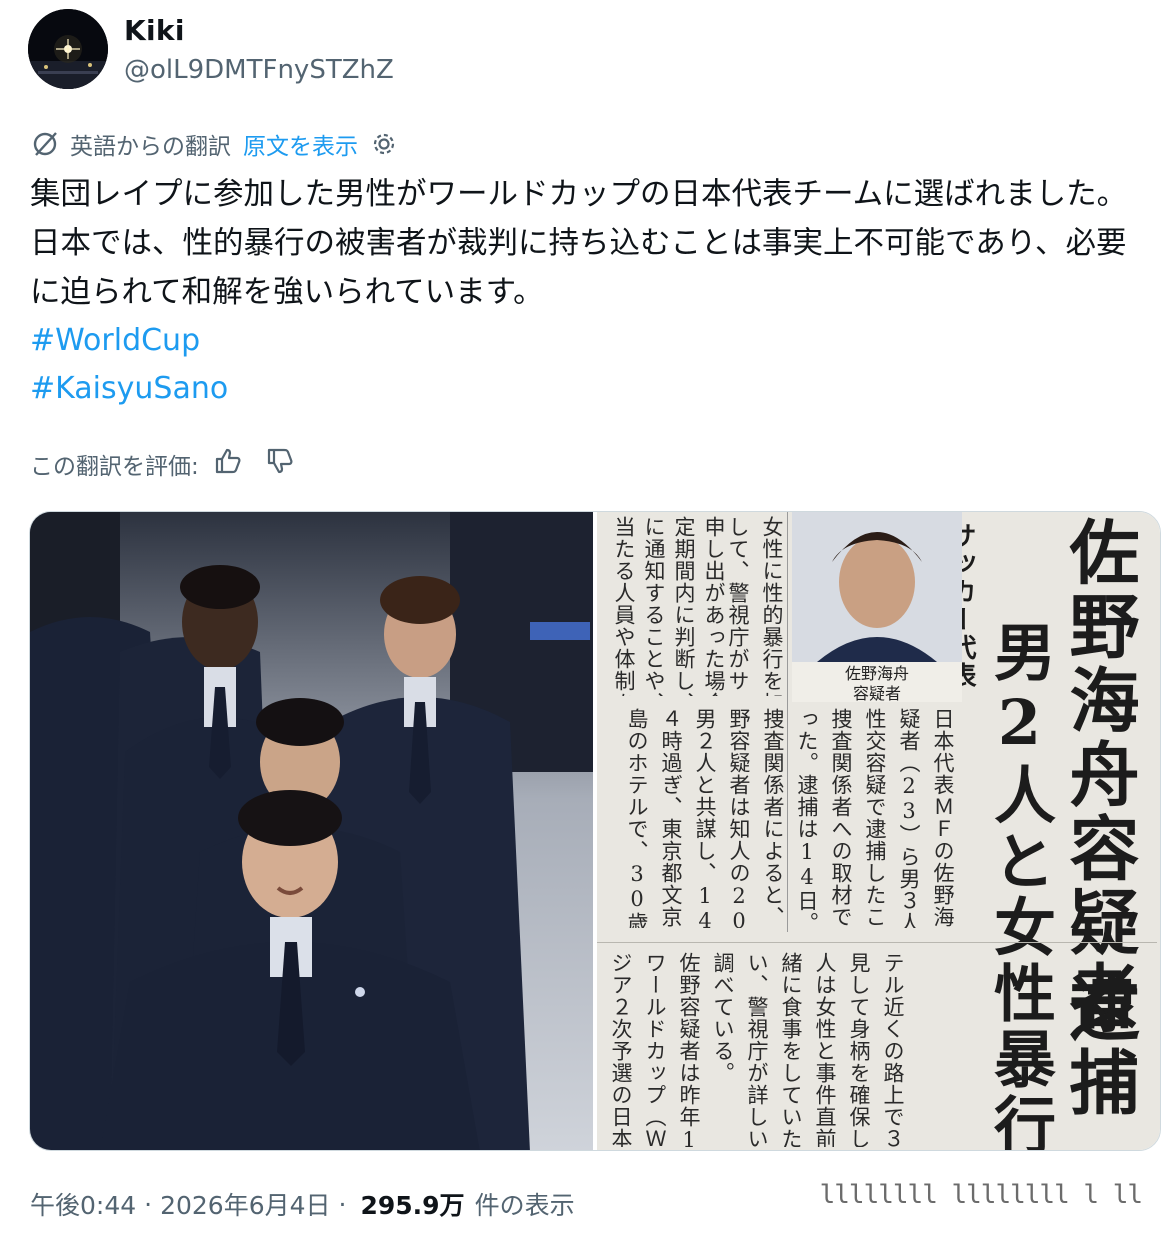 Image resolution: width=1174 pixels, height=1234 pixels. I want to click on newspaper-headline-arrest: 逮捕, so click(1099, 1046).